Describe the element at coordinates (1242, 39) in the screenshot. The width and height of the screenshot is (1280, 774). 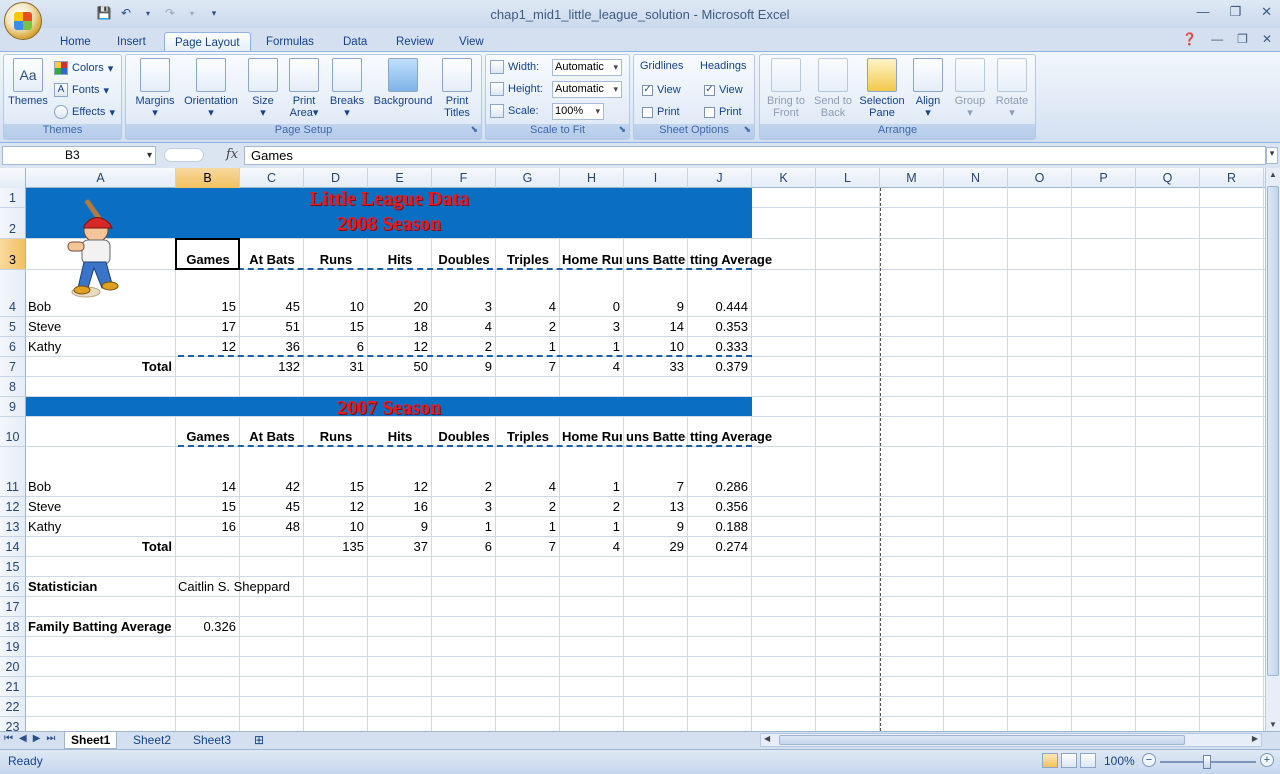
I see `workbook-restore-icon: ❐` at that location.